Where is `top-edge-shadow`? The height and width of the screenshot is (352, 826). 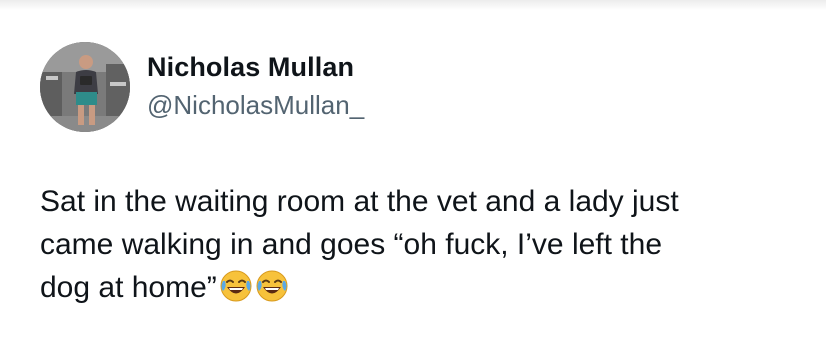
top-edge-shadow is located at coordinates (413, 5).